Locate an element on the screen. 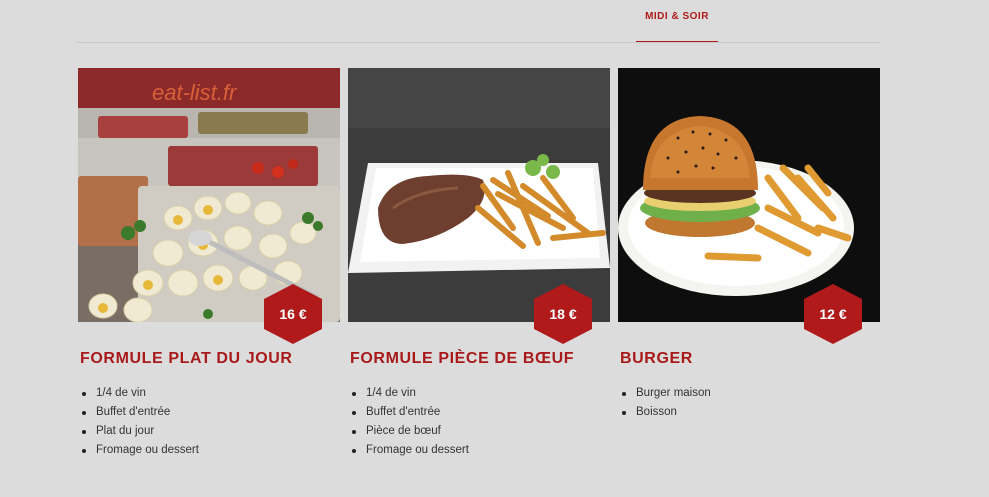 This screenshot has width=989, height=497. price-badge: 16 € is located at coordinates (293, 314).